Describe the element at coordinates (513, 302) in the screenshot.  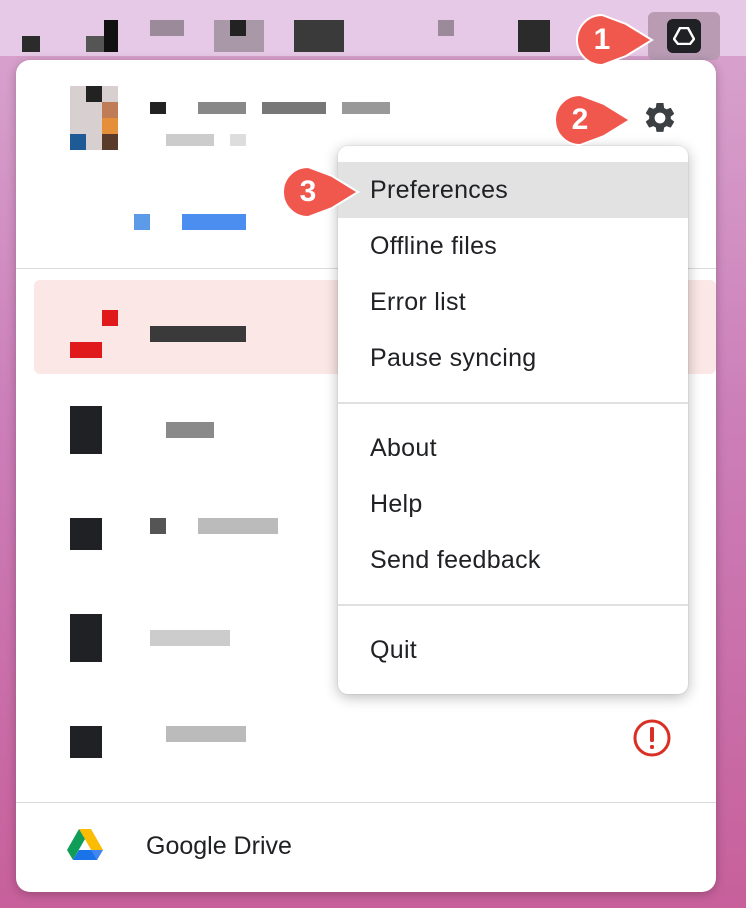
I see `error-list-menu-item: Error list` at that location.